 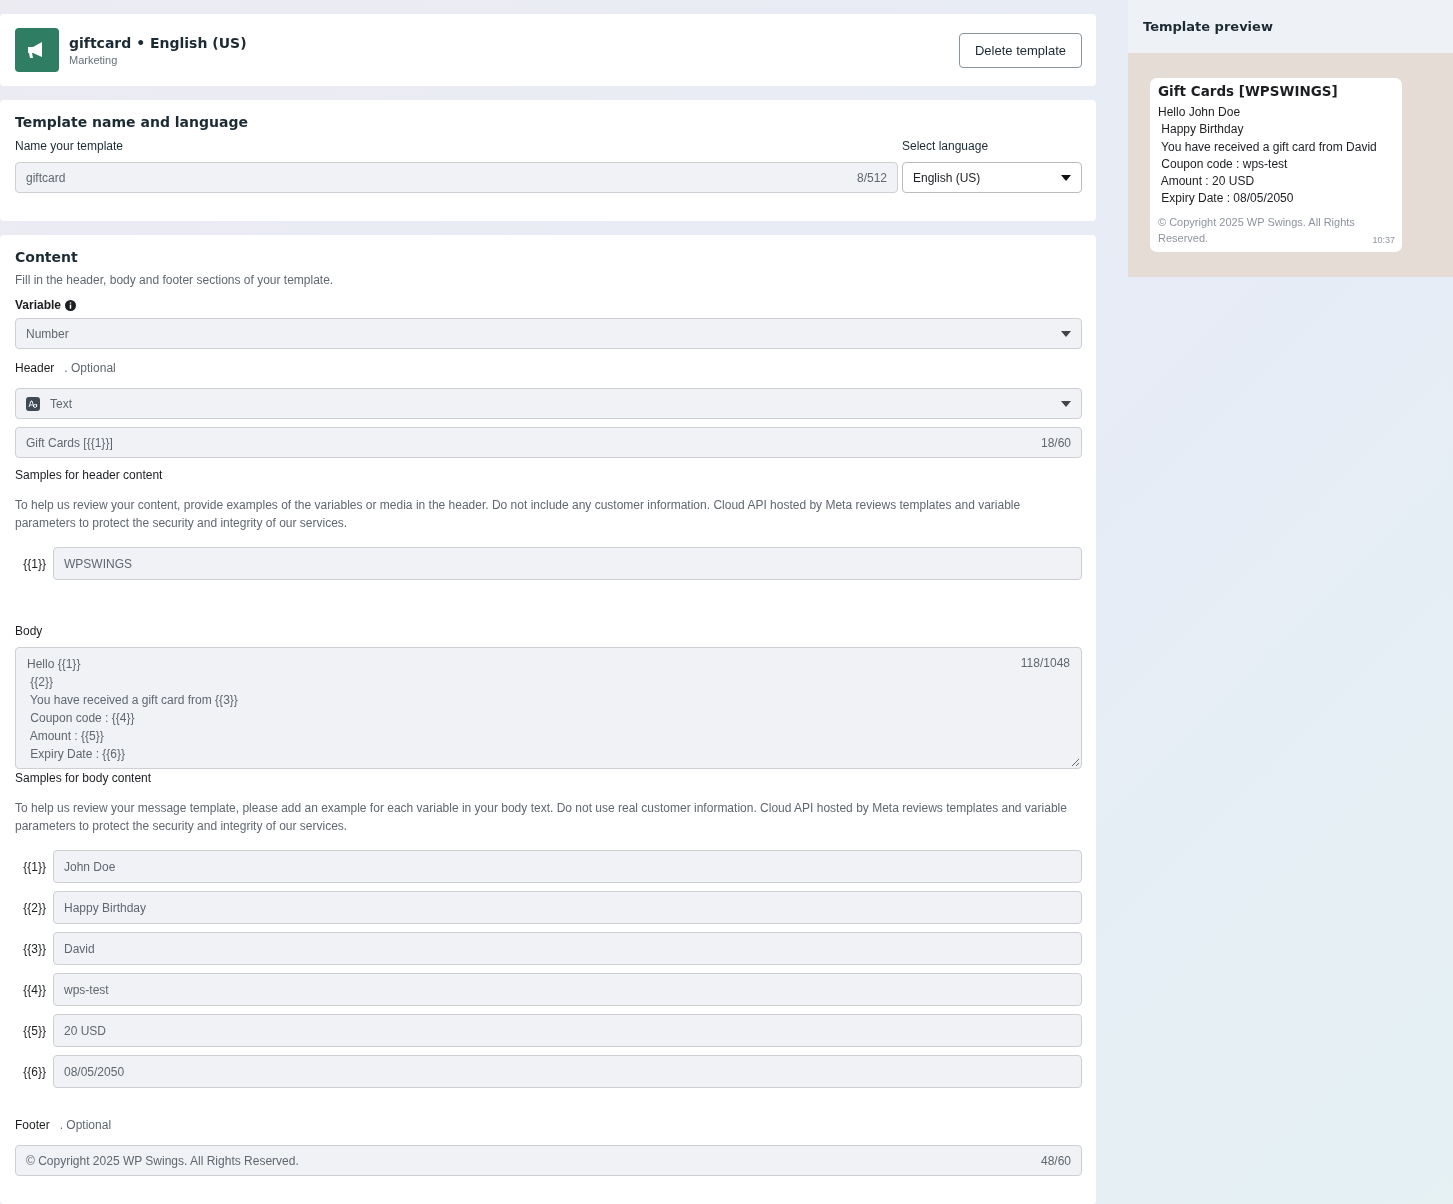 I want to click on preview-title: Template preview, so click(x=1208, y=26).